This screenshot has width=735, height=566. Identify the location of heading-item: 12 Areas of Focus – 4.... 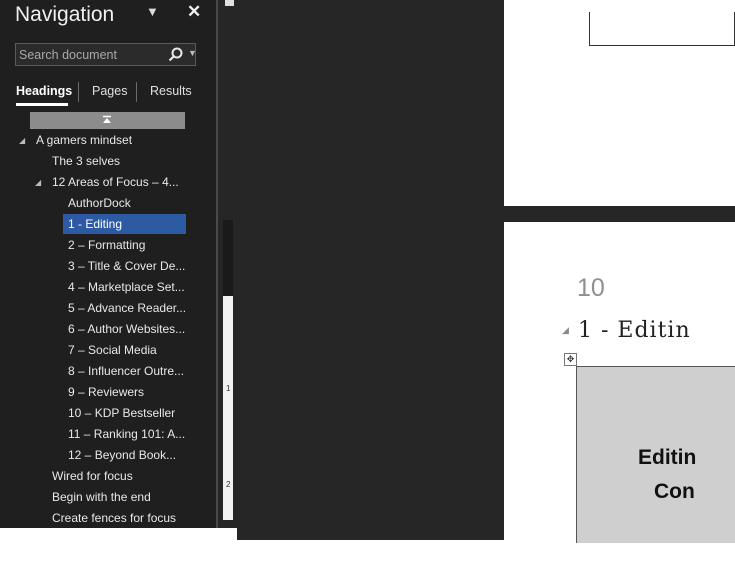
(117, 182).